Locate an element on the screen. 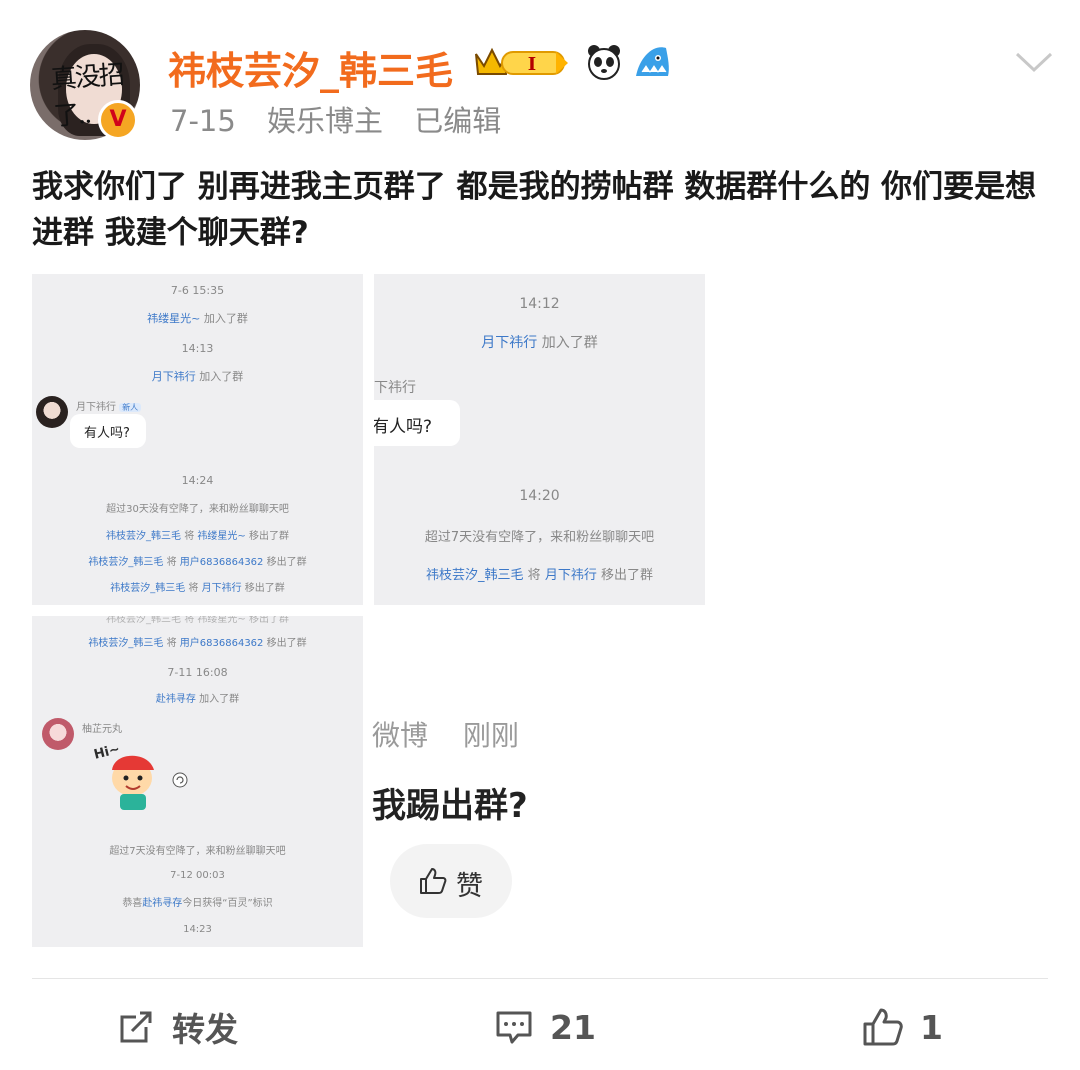 The width and height of the screenshot is (1080, 1070). chat-time: 14:23 is located at coordinates (197, 929).